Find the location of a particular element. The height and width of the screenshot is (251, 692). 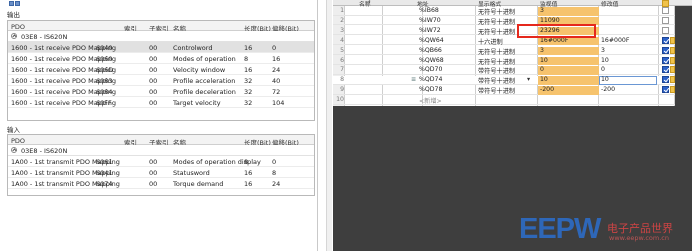

cell: Torque demand is located at coordinates (198, 184).